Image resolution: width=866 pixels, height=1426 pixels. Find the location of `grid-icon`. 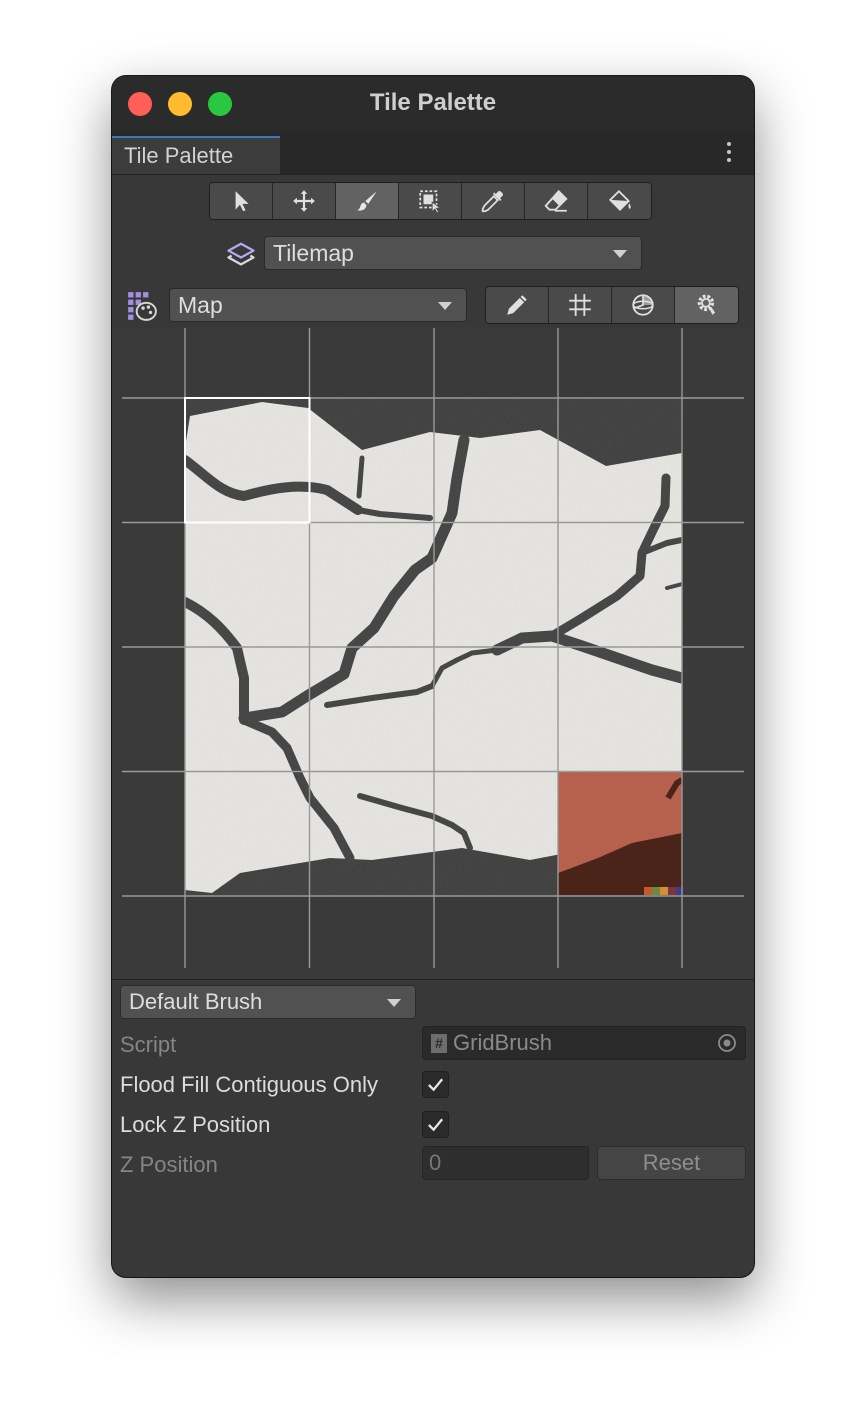

grid-icon is located at coordinates (580, 305).